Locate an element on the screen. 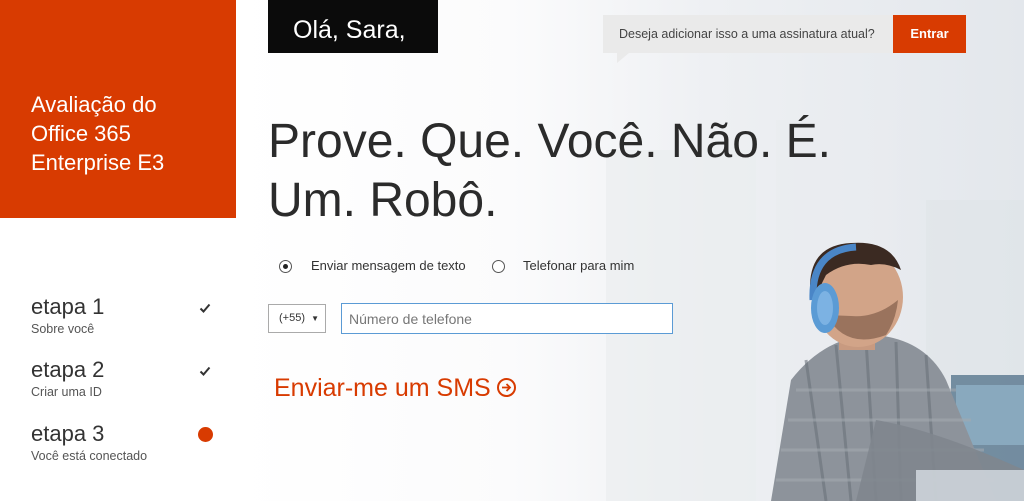 This screenshot has width=1024, height=501. send-sms-link: Enviar-me um SMS is located at coordinates (395, 388).